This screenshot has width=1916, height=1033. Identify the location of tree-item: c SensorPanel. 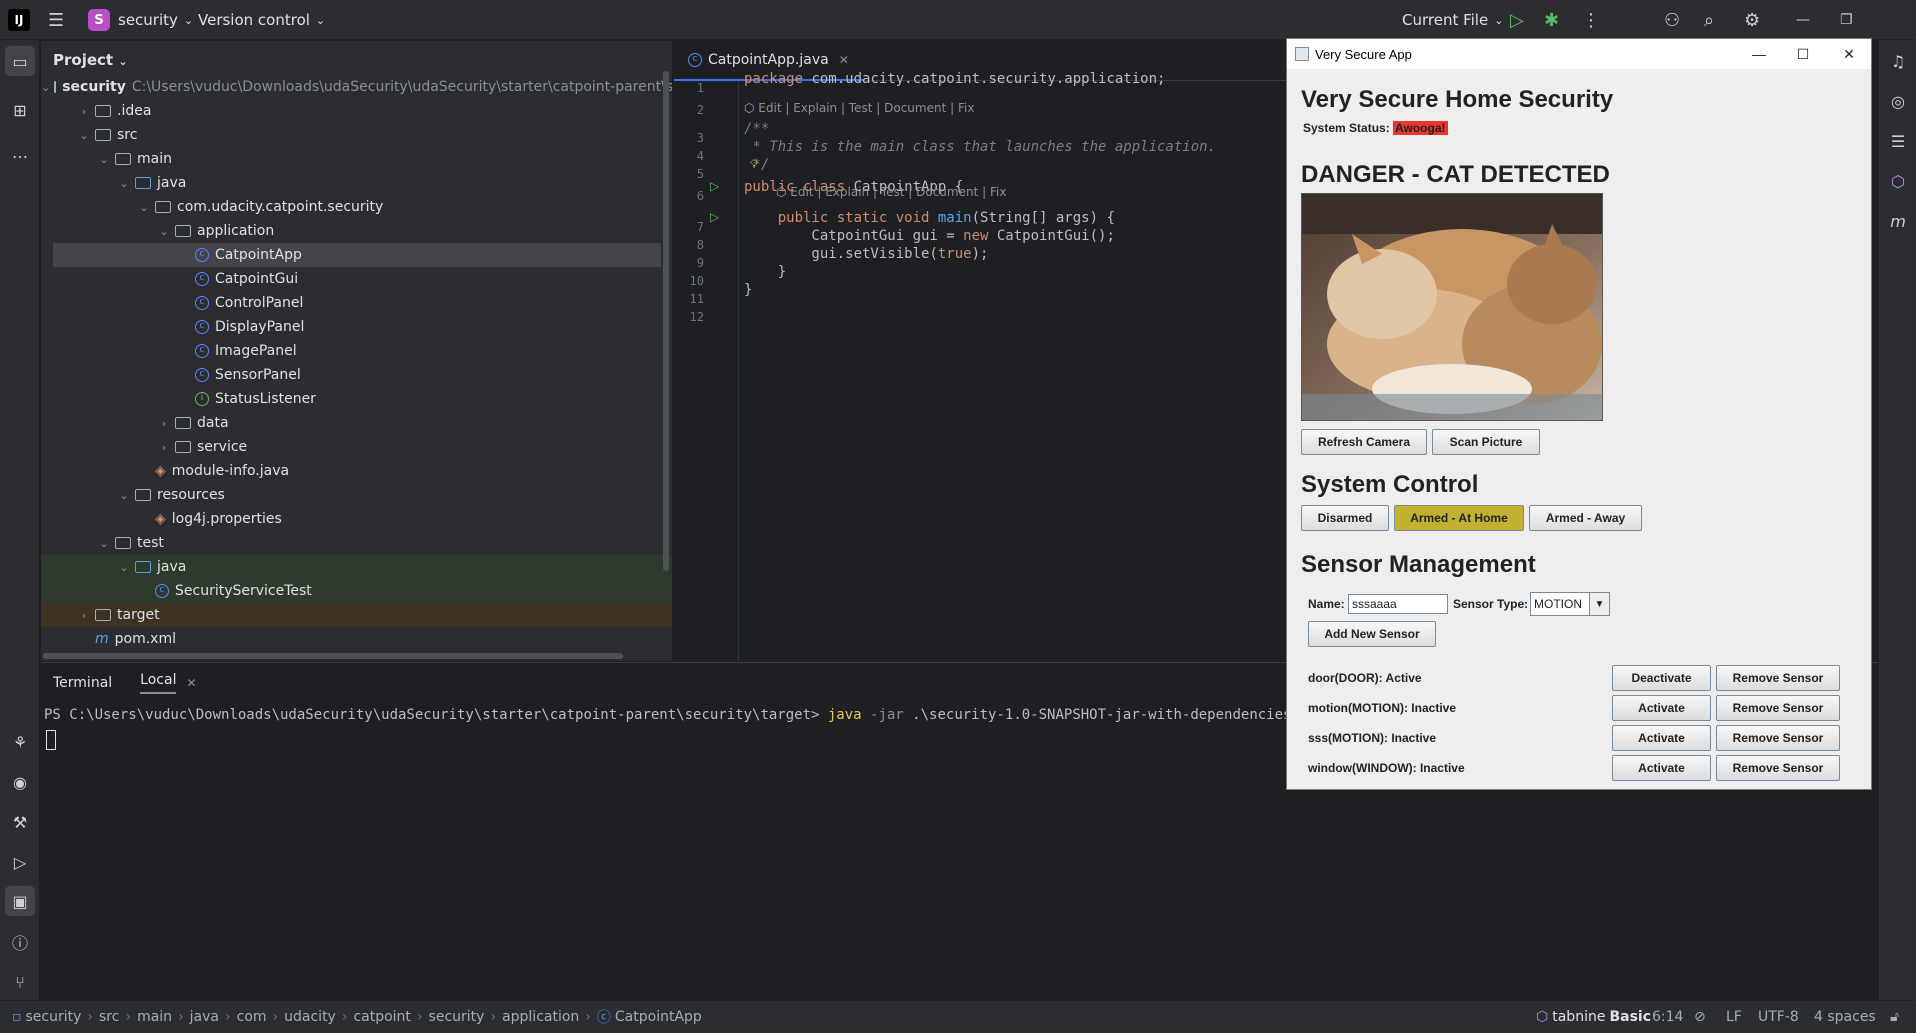
(356, 375).